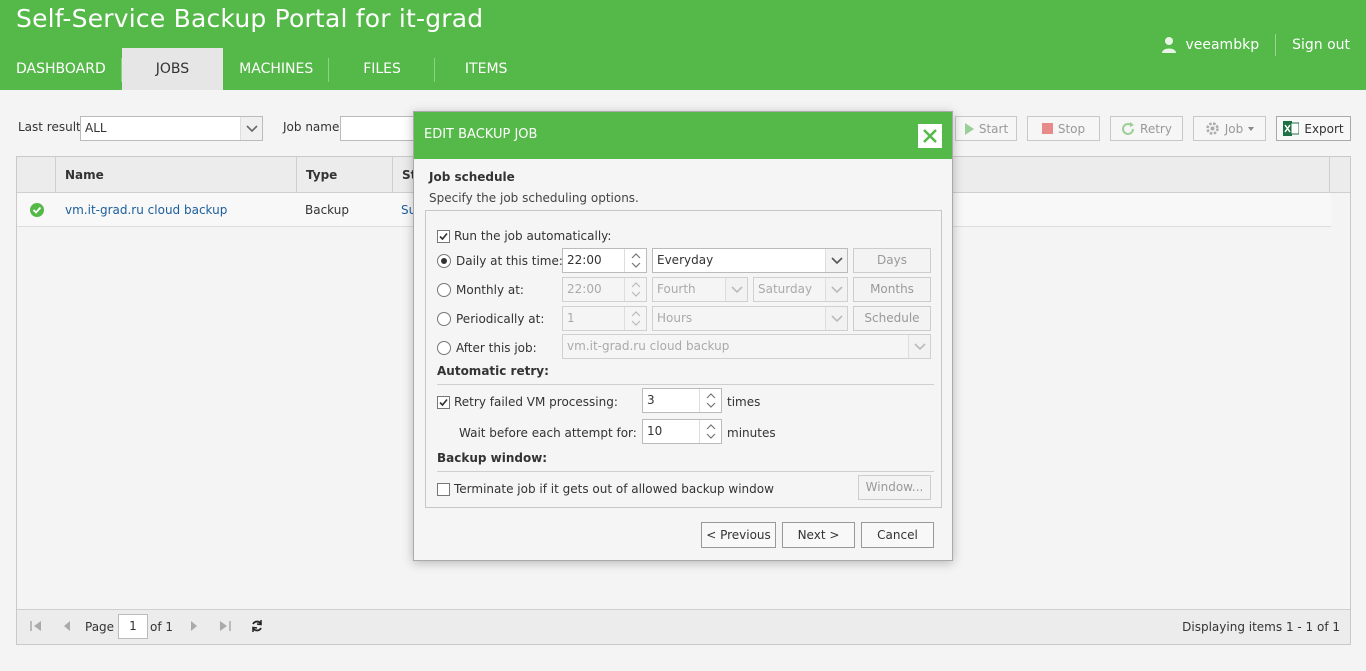 The width and height of the screenshot is (1366, 671). I want to click on daily-radio, so click(444, 261).